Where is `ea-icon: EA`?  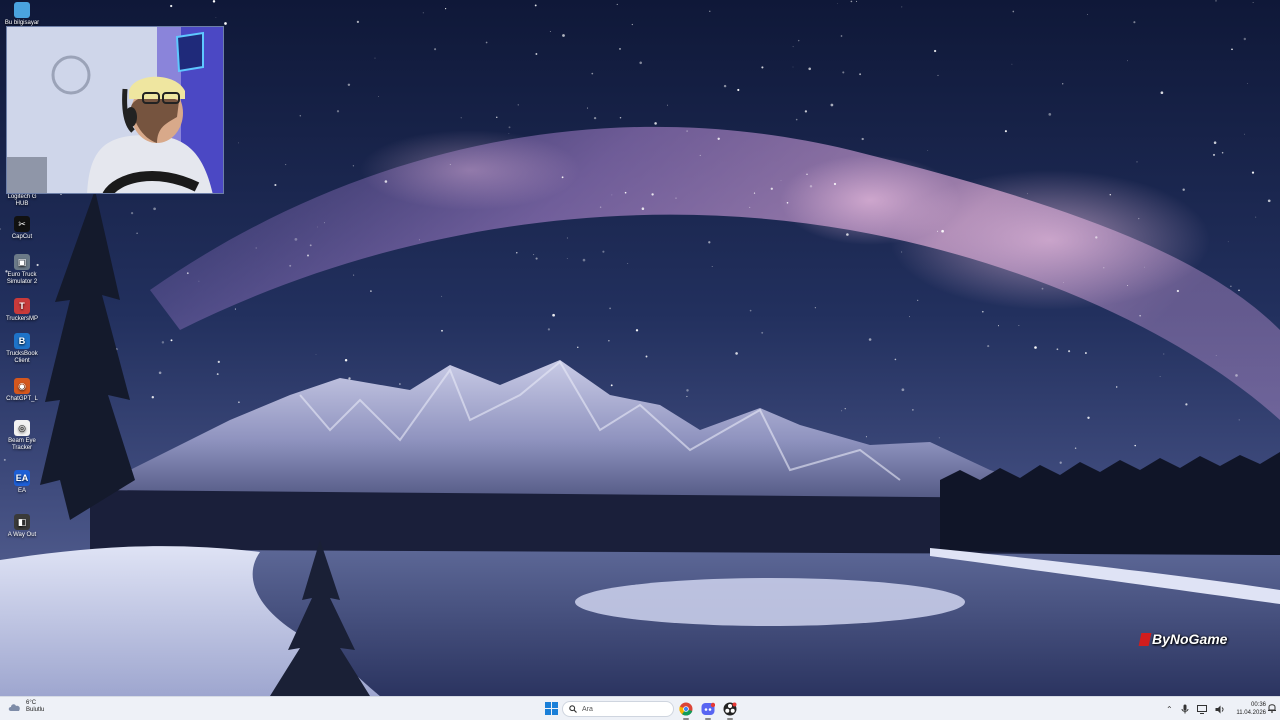
ea-icon: EA is located at coordinates (22, 478).